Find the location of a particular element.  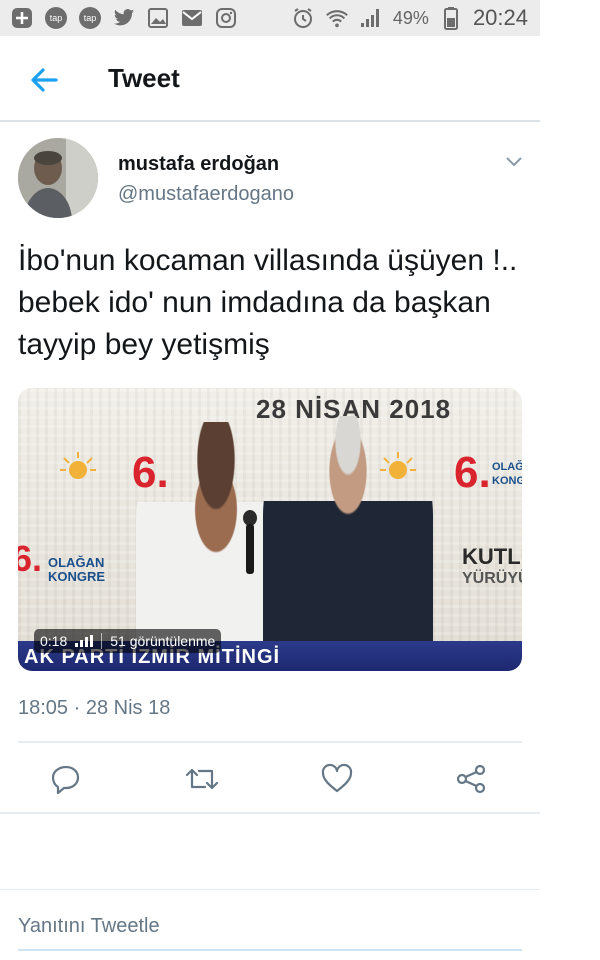

avatar-image is located at coordinates (58, 178).